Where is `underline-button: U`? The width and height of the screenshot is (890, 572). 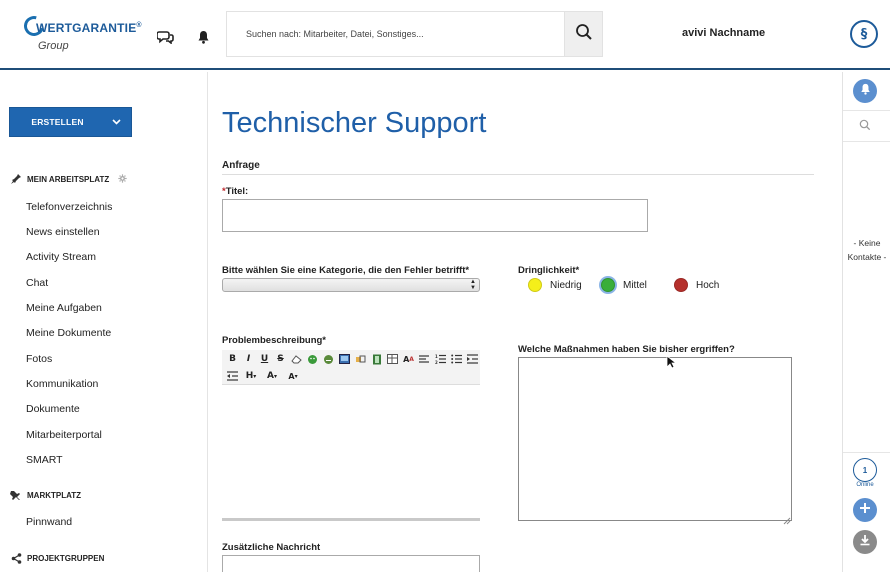 underline-button: U is located at coordinates (264, 359).